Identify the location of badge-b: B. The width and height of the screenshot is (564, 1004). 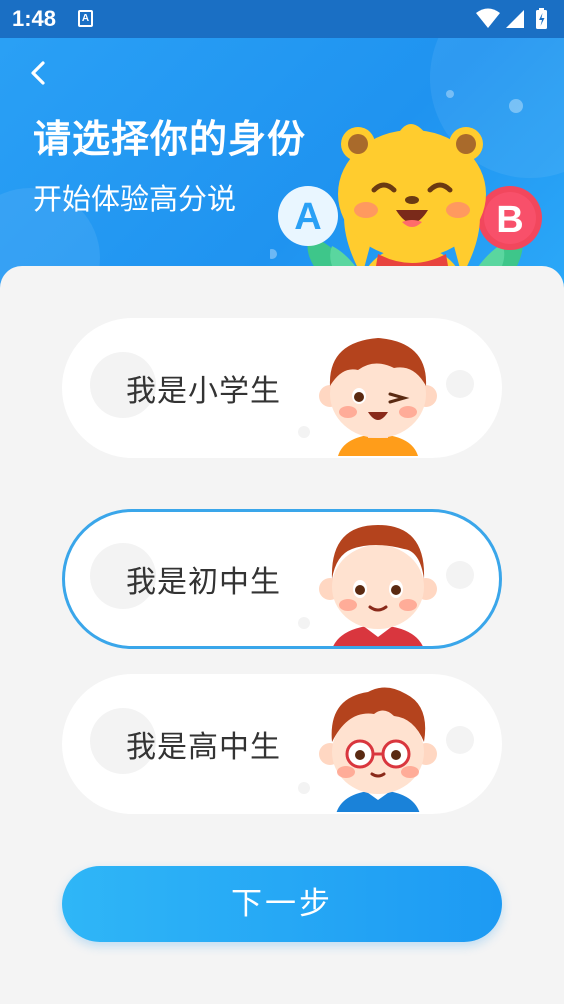
(510, 218).